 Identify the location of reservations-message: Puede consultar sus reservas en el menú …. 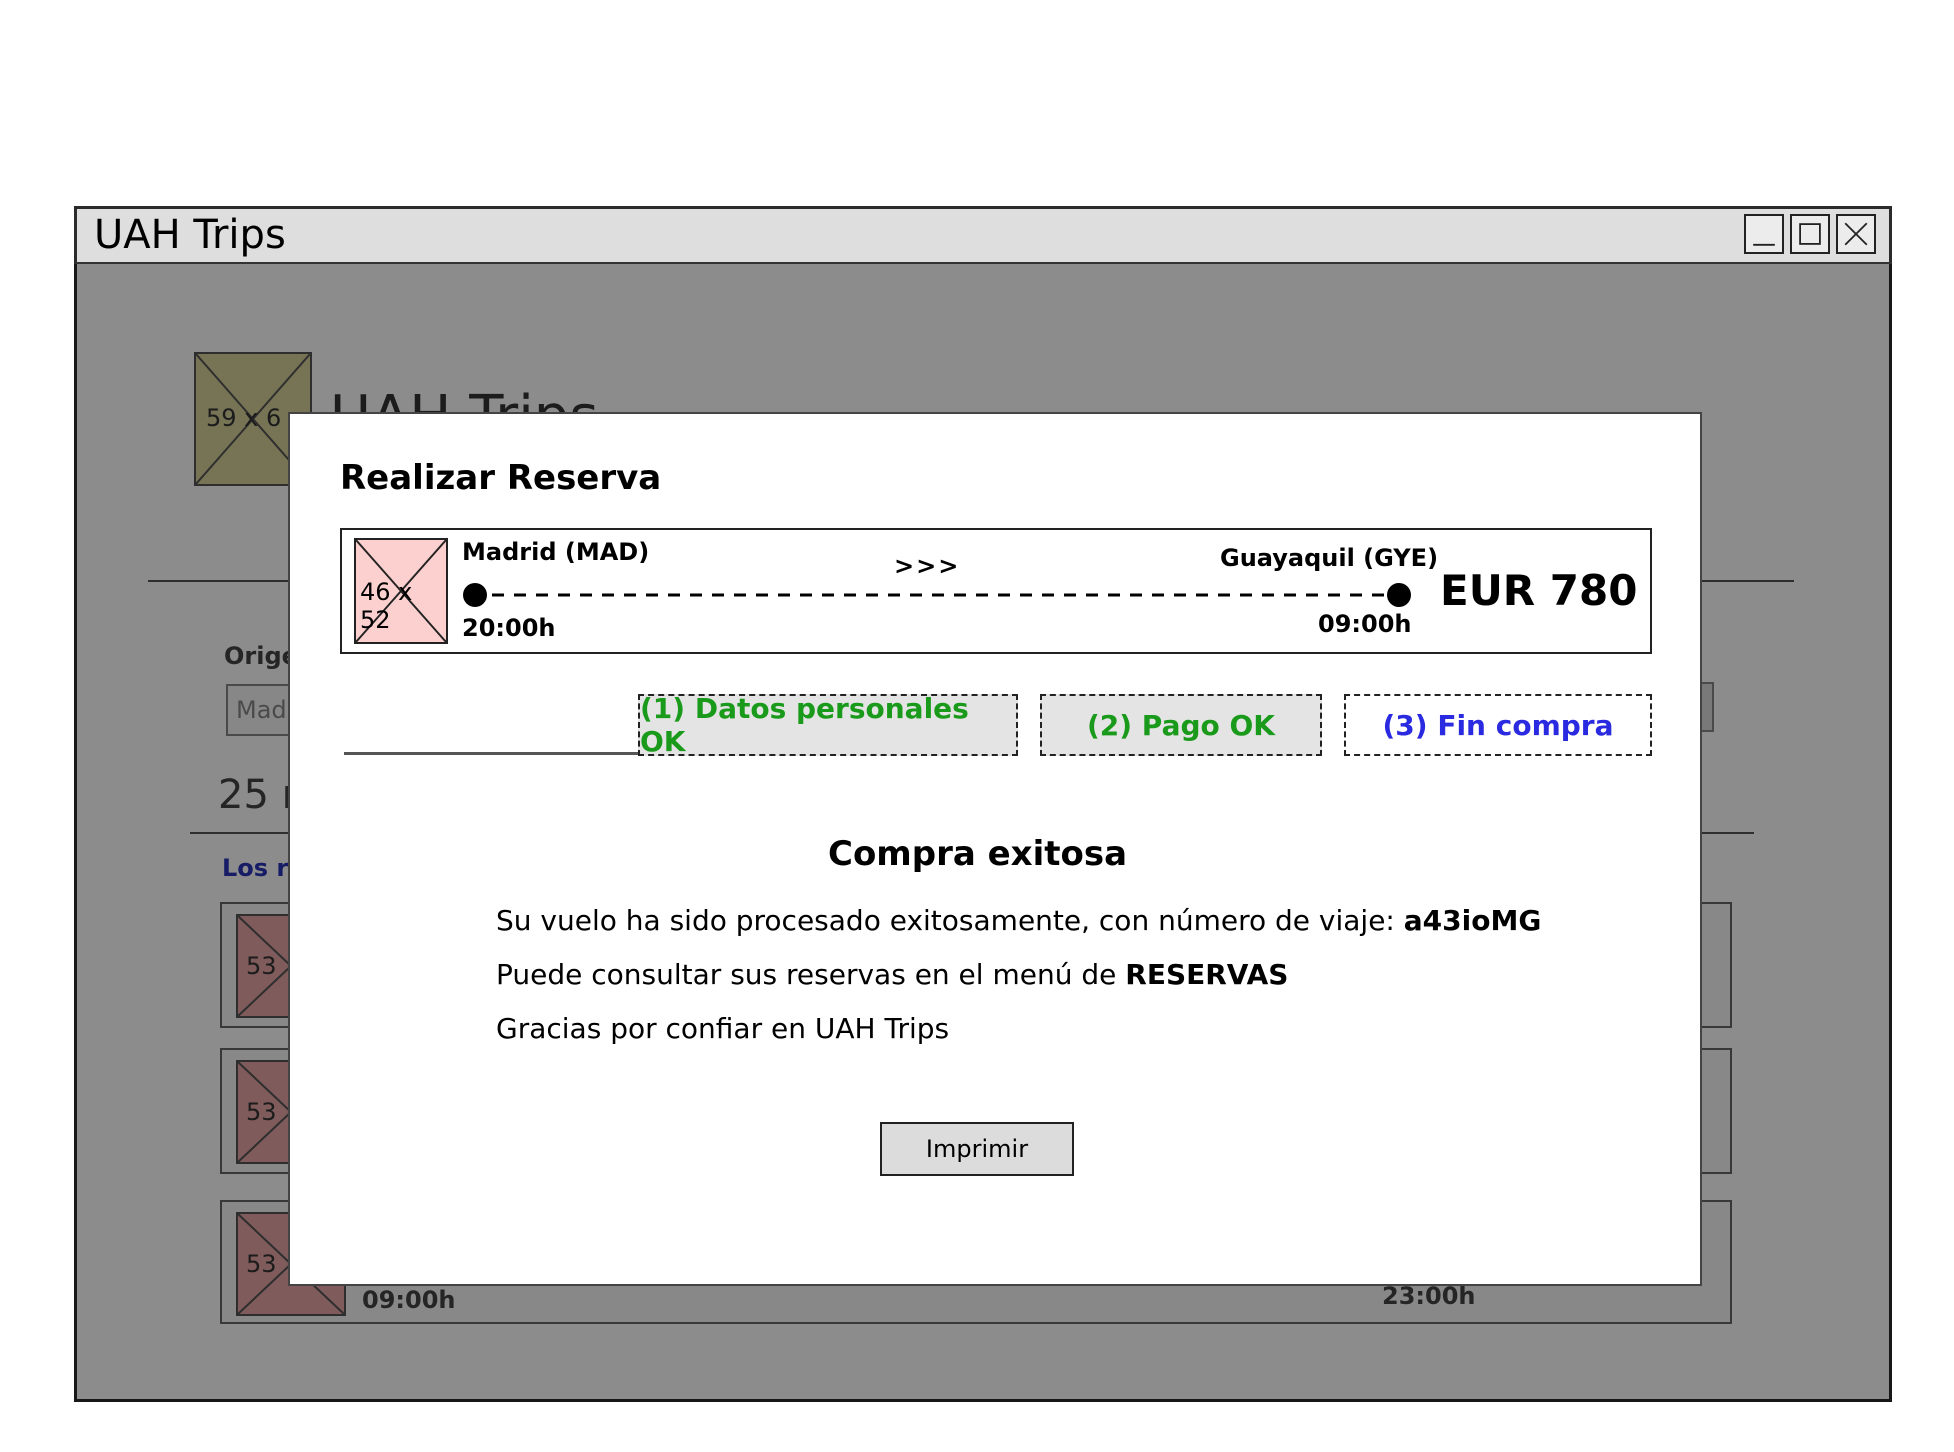
(892, 974).